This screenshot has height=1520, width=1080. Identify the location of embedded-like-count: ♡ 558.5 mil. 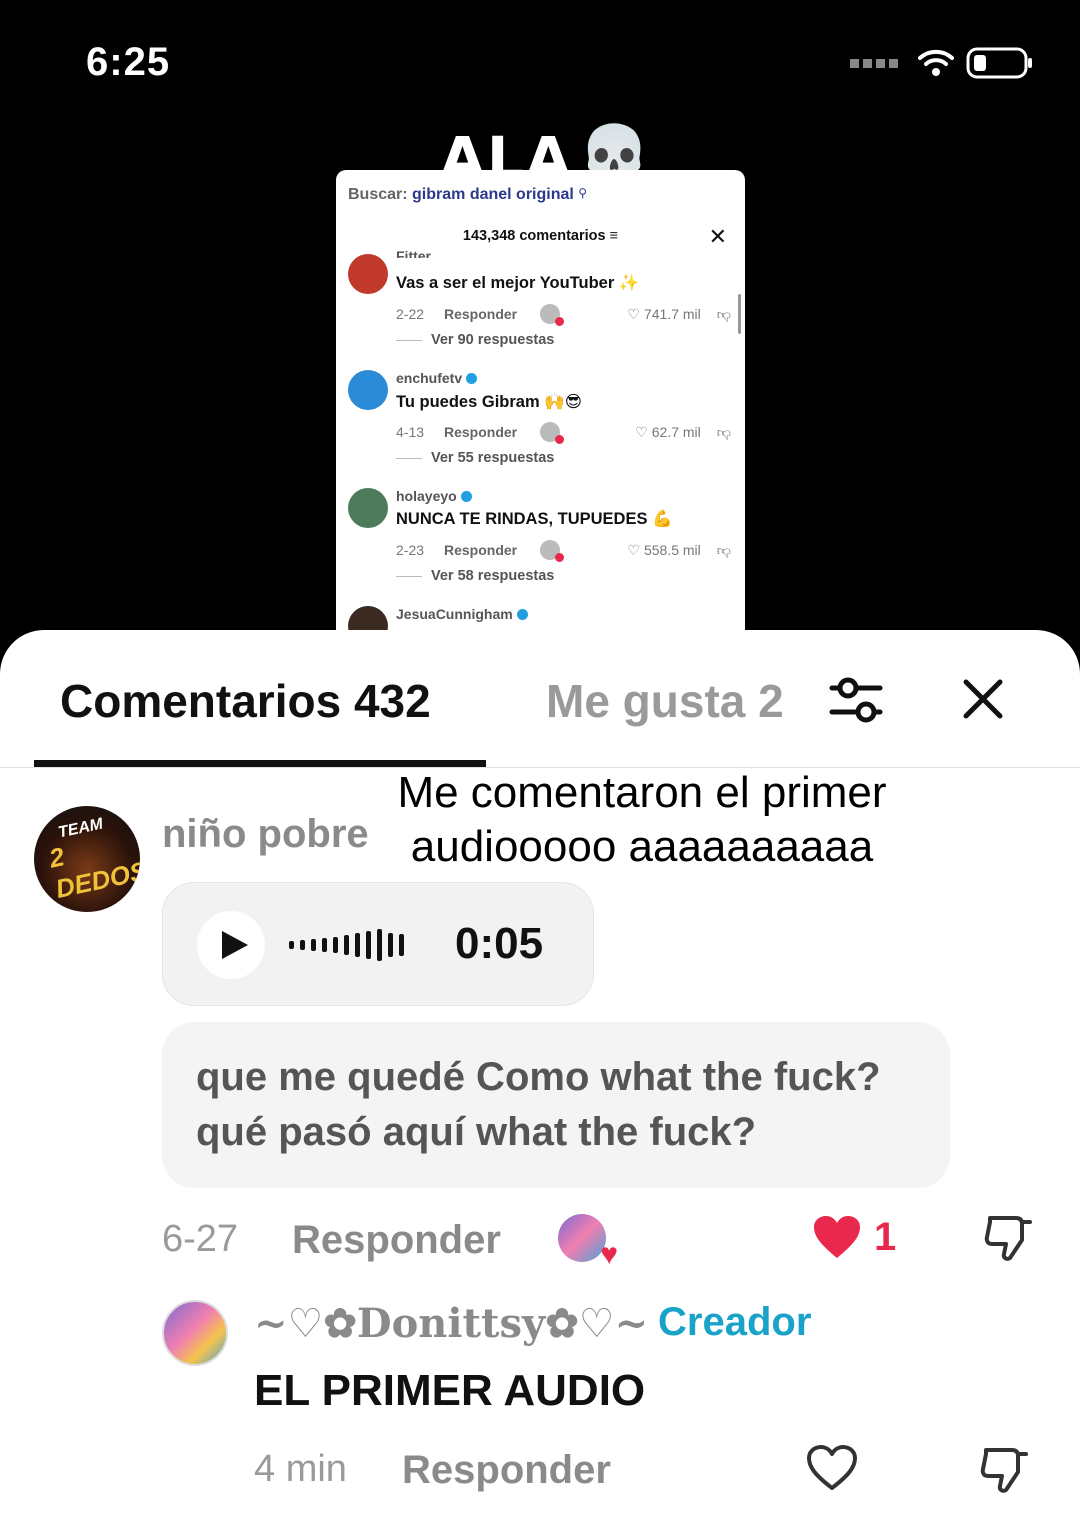
(663, 550).